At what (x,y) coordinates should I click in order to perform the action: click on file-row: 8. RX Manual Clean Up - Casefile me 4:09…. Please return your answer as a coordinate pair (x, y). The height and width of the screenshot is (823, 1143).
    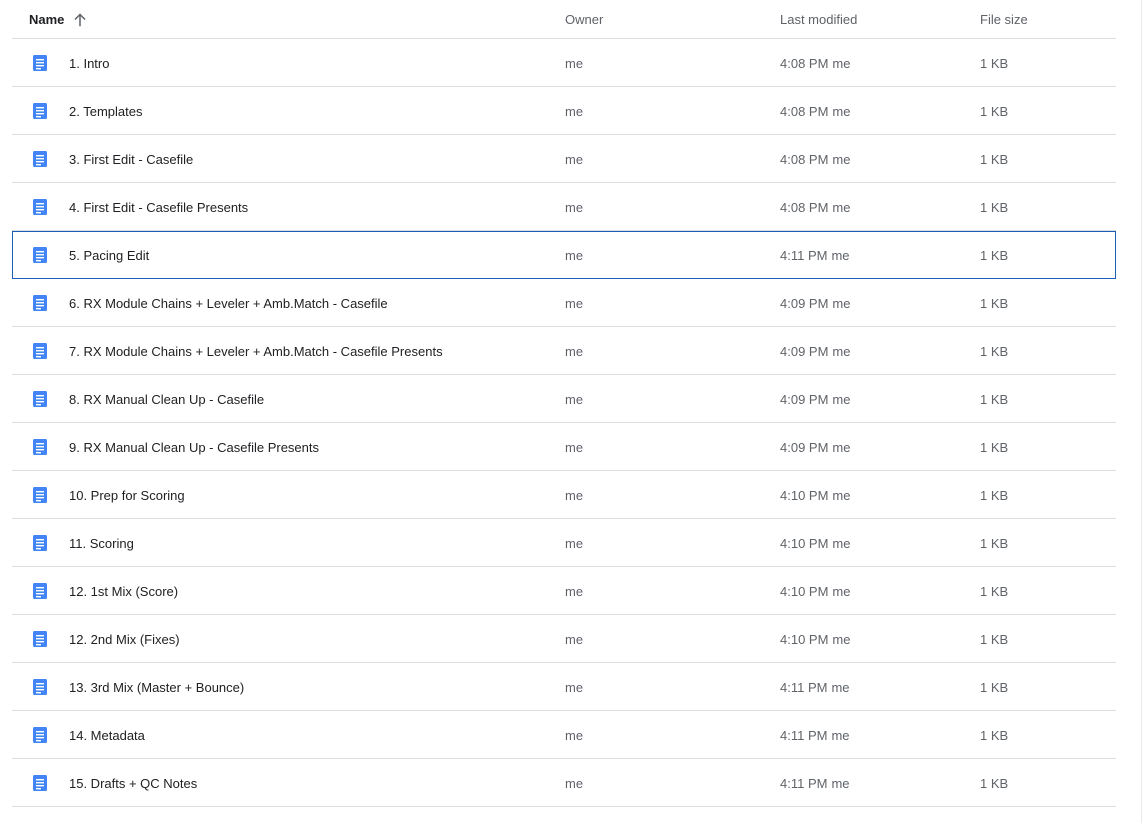
    Looking at the image, I should click on (564, 399).